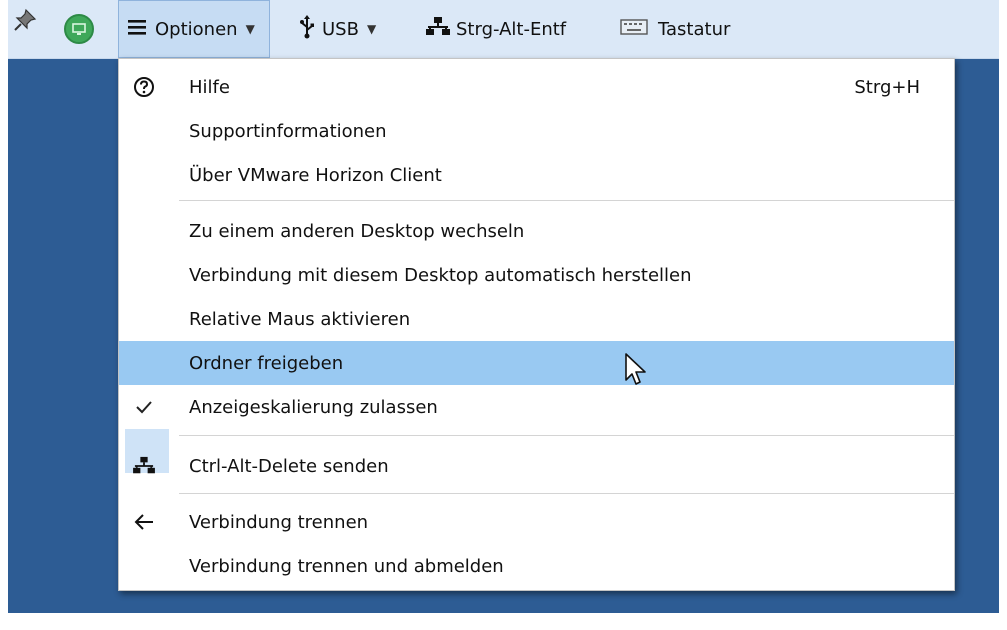 This screenshot has width=1007, height=630. I want to click on toolbar: Optionen ▼ USB ▼ Strg-Alt-Entf Tastatur, so click(503, 29).